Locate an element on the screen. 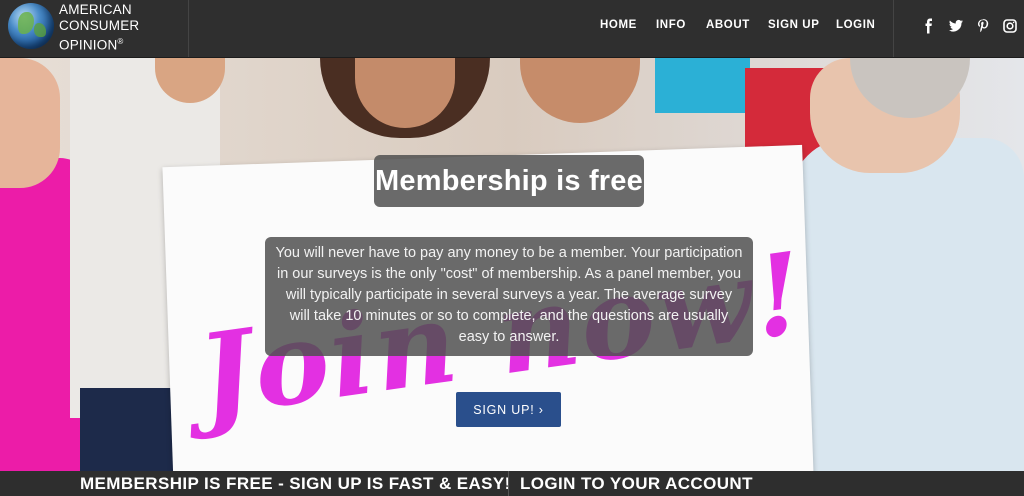 Image resolution: width=1024 pixels, height=496 pixels. registered-mark: ® is located at coordinates (120, 41).